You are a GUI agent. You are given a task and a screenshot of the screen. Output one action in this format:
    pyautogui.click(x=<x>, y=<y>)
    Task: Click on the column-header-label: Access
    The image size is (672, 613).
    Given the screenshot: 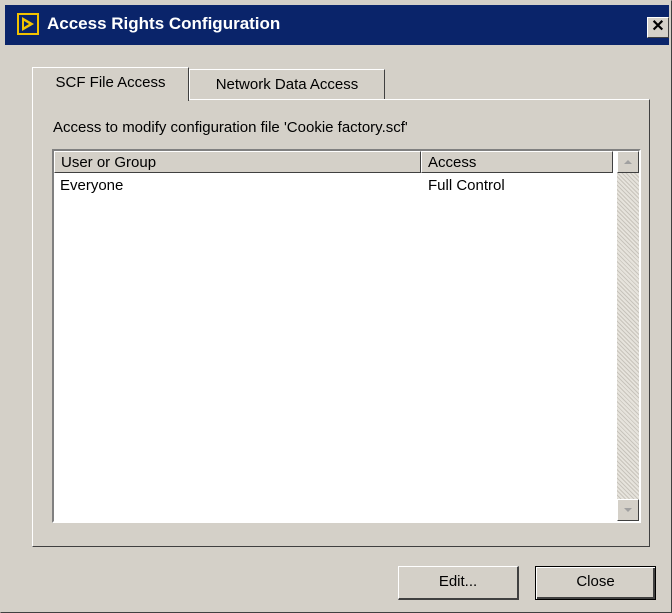 What is the action you would take?
    pyautogui.click(x=452, y=162)
    